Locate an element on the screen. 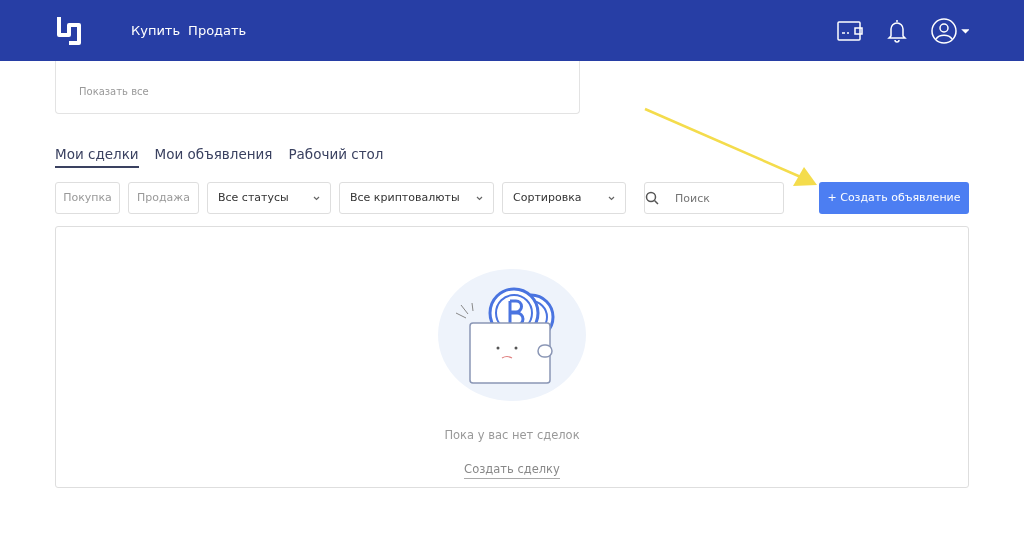 The width and height of the screenshot is (1024, 541). logo-icon is located at coordinates (69, 30).